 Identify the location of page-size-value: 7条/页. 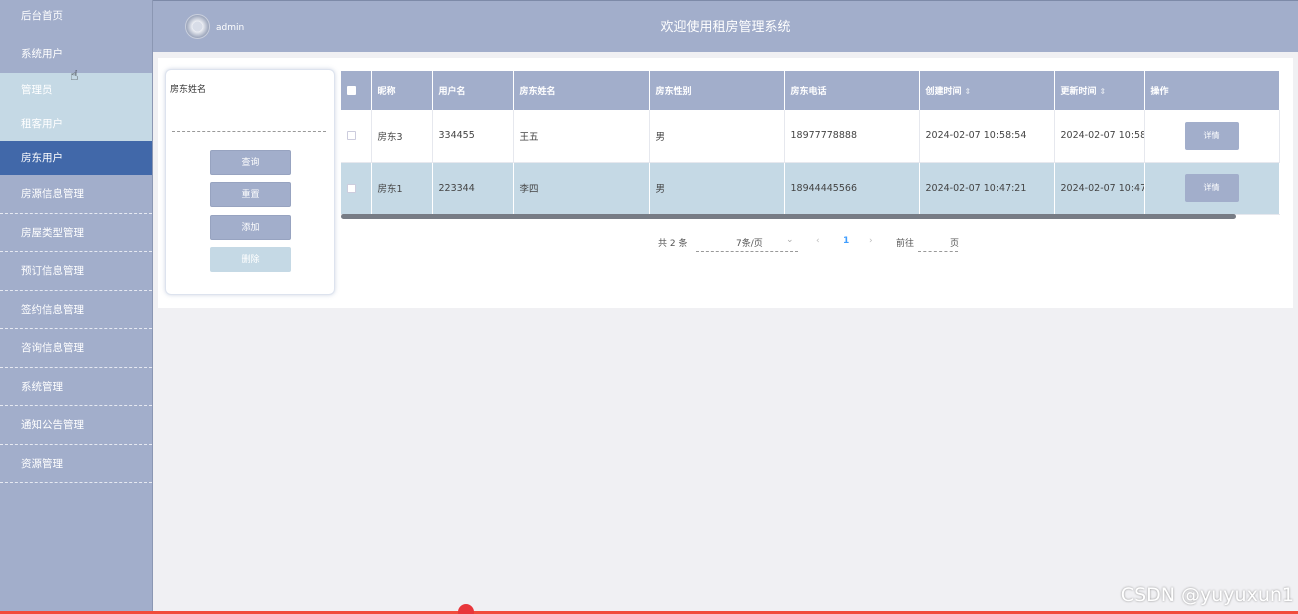
(749, 244).